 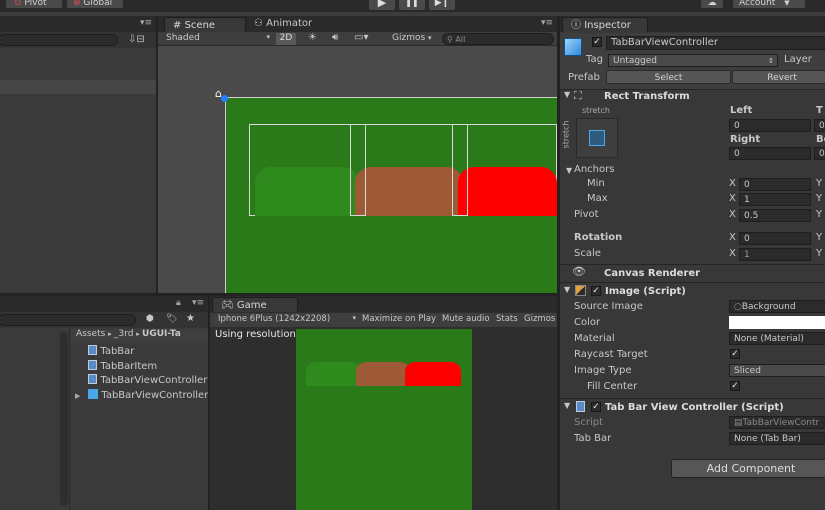 I want to click on tab-inspector: ⓘ Inspector, so click(x=605, y=24).